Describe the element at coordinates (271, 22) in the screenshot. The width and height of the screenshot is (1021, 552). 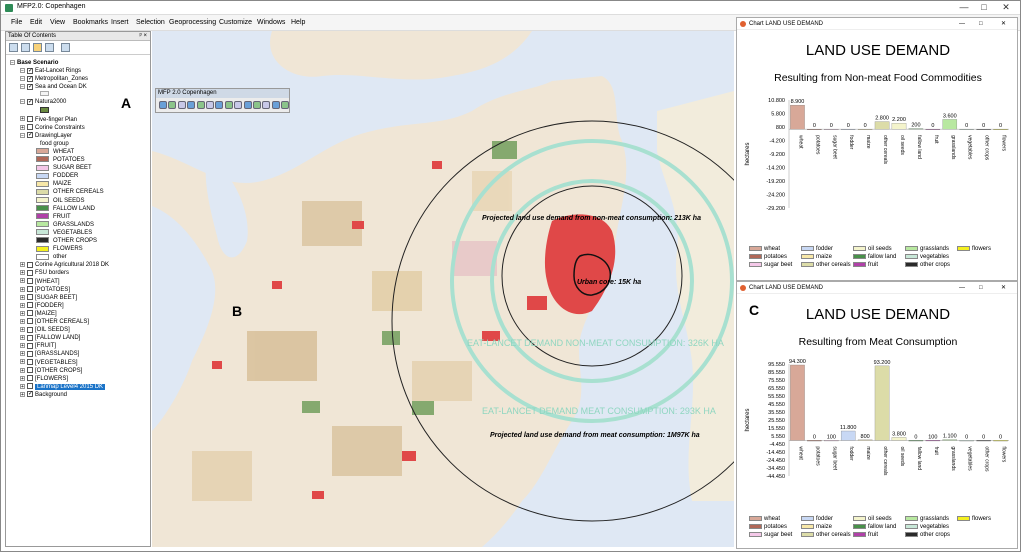
I see `menu-windows: Windows` at that location.